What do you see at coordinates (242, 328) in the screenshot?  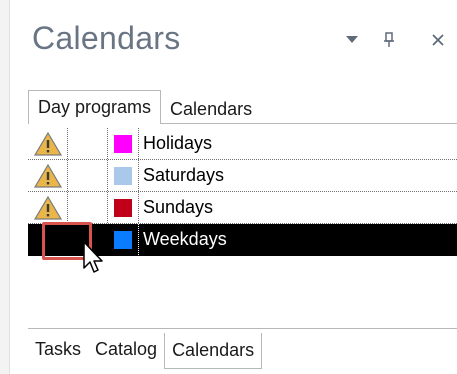 I see `bottom-tab-divider` at bounding box center [242, 328].